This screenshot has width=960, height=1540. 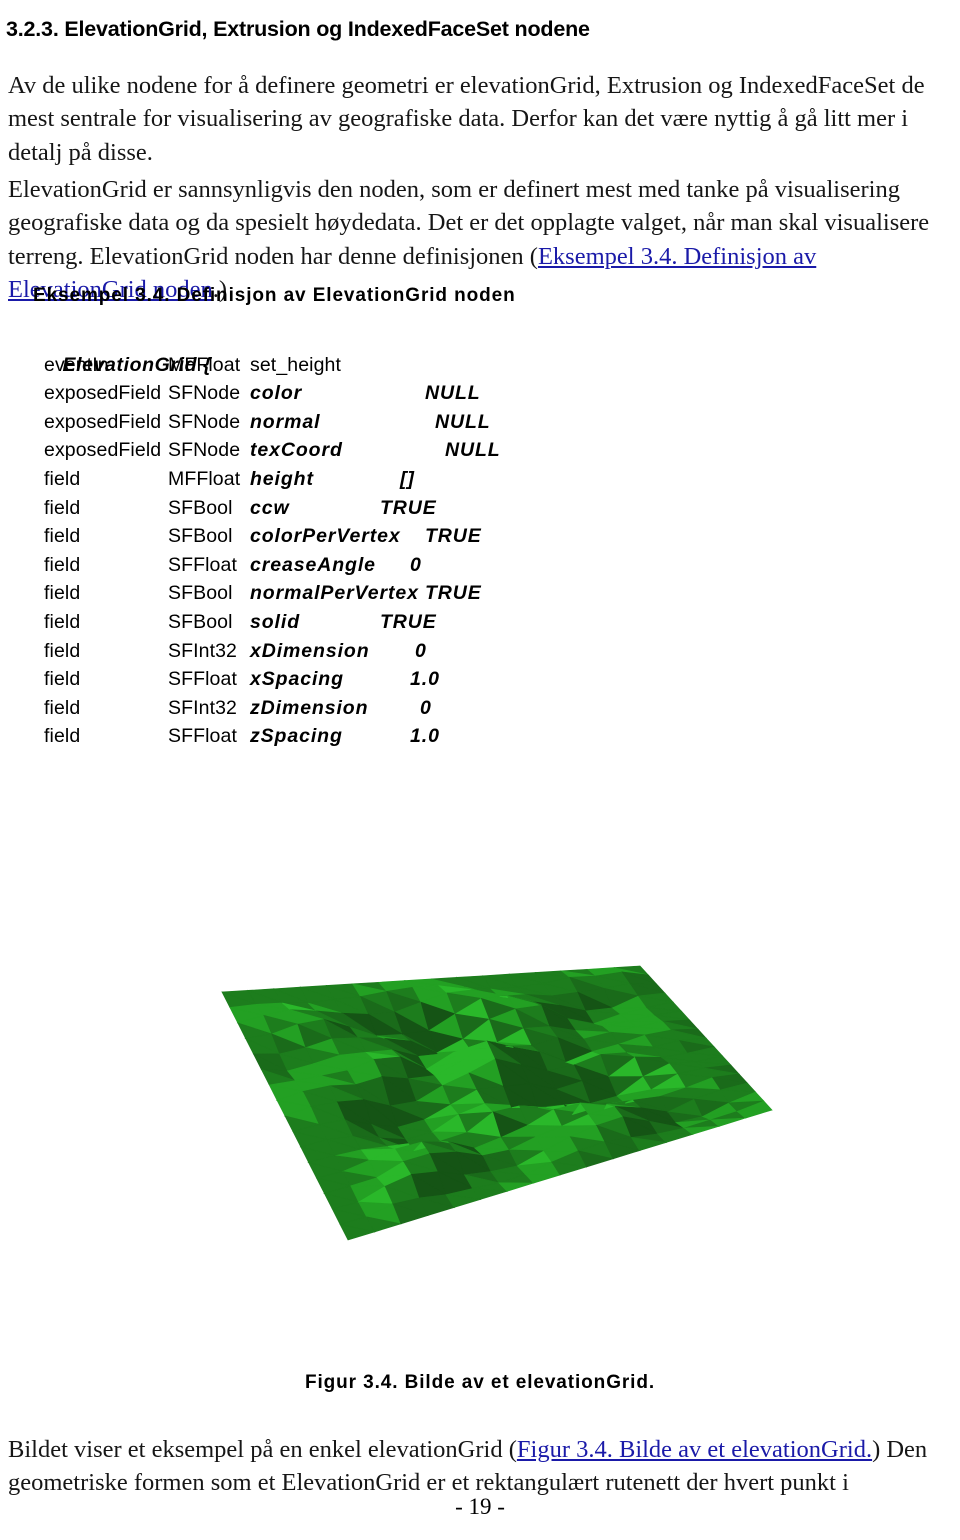 I want to click on code-field-row: exposedField SFNode texCoord NULL, so click(x=340, y=450).